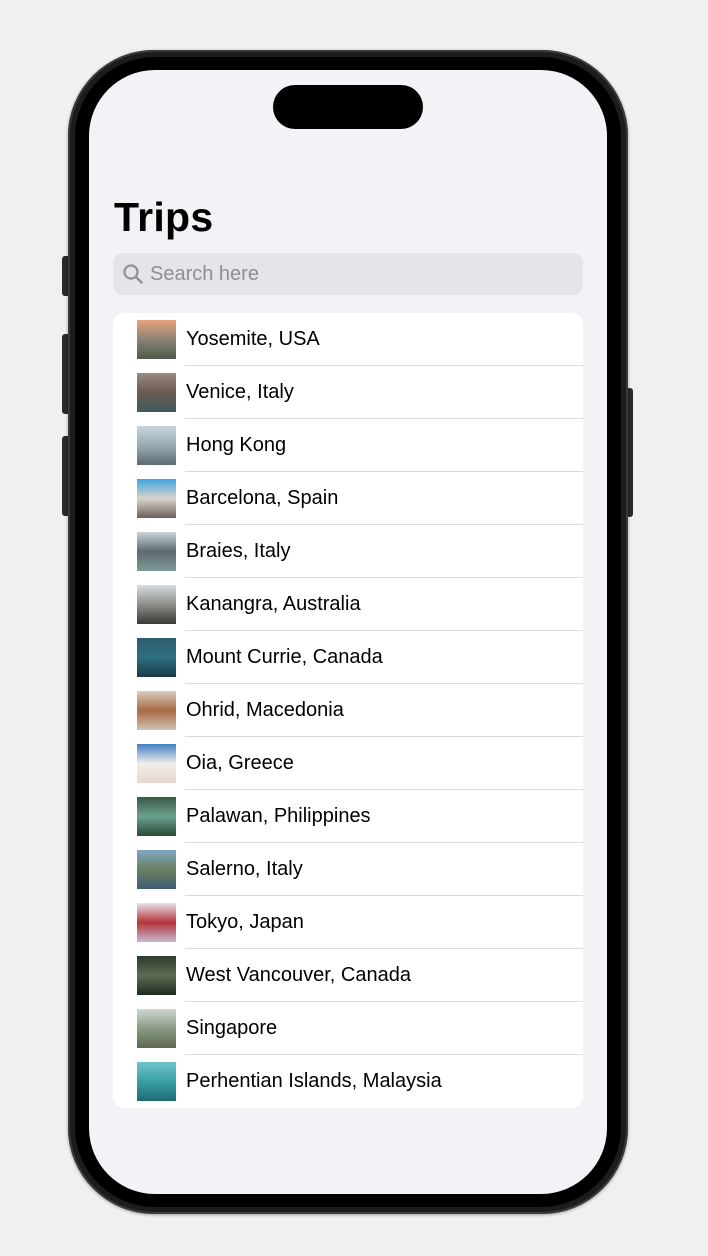 The image size is (708, 1256). Describe the element at coordinates (348, 551) in the screenshot. I see `list-item: Braies, Italy` at that location.